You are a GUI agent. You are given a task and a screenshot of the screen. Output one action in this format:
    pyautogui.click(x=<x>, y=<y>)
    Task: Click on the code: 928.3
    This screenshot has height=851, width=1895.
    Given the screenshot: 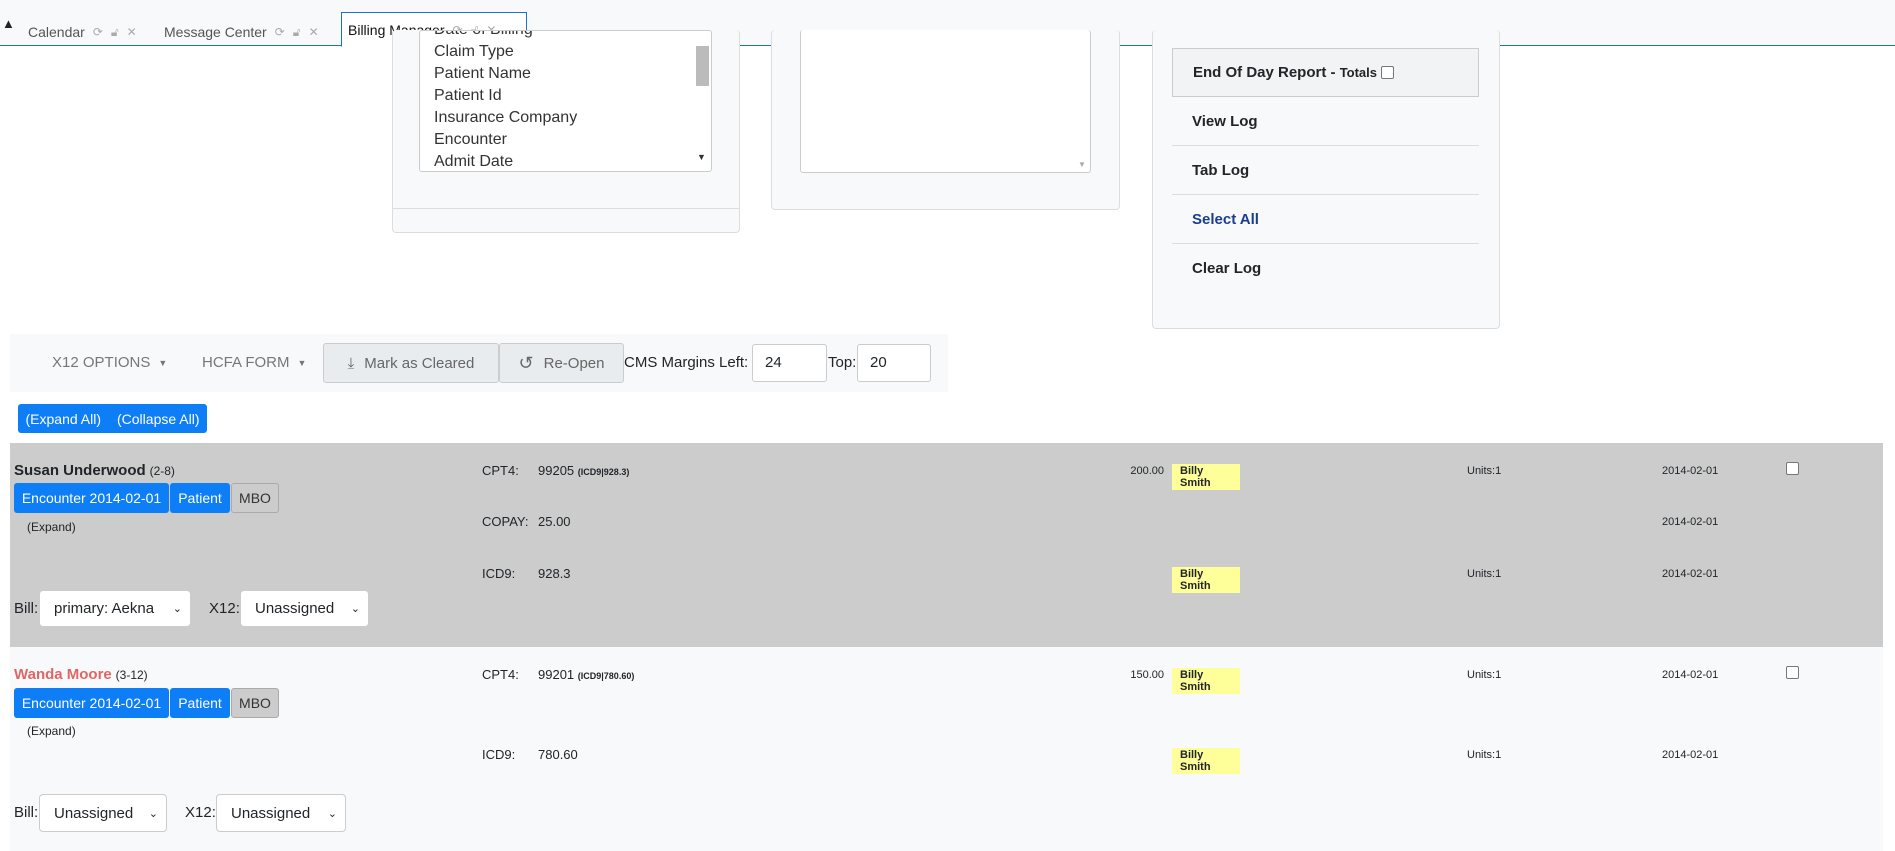 What is the action you would take?
    pyautogui.click(x=554, y=573)
    